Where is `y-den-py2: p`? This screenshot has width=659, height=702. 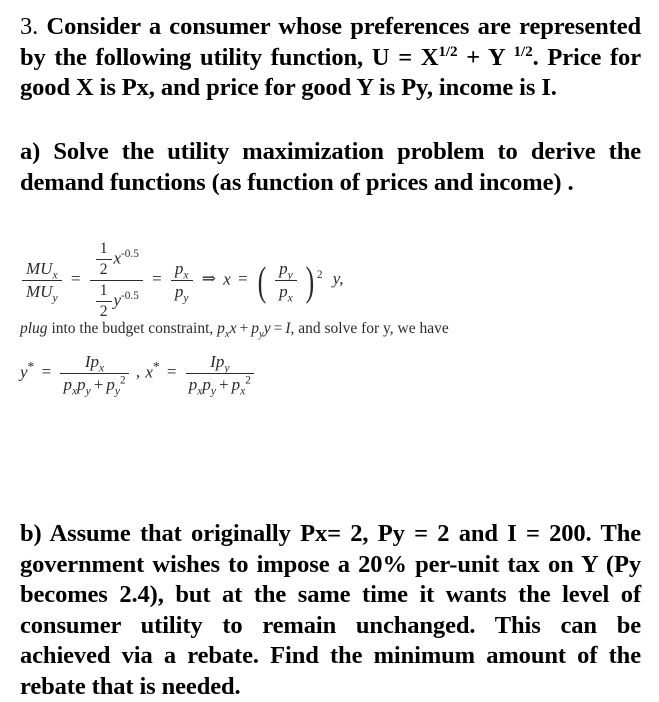
y-den-py2: p is located at coordinates (110, 384).